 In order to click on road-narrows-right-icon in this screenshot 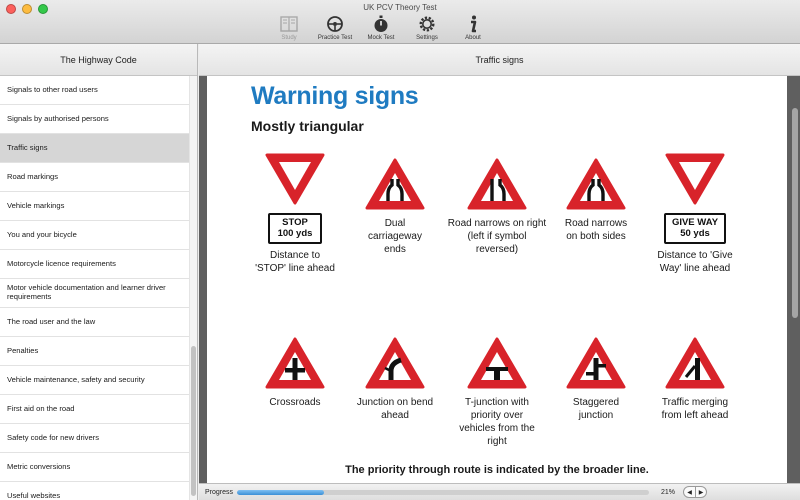, I will do `click(497, 184)`.